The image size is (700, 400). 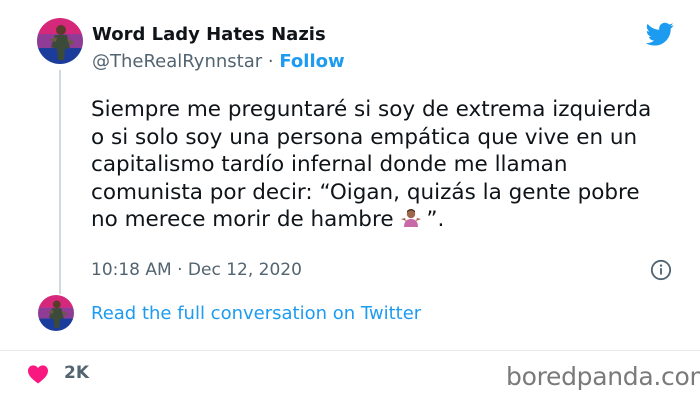 I want to click on author-avatar-small, so click(x=56, y=313).